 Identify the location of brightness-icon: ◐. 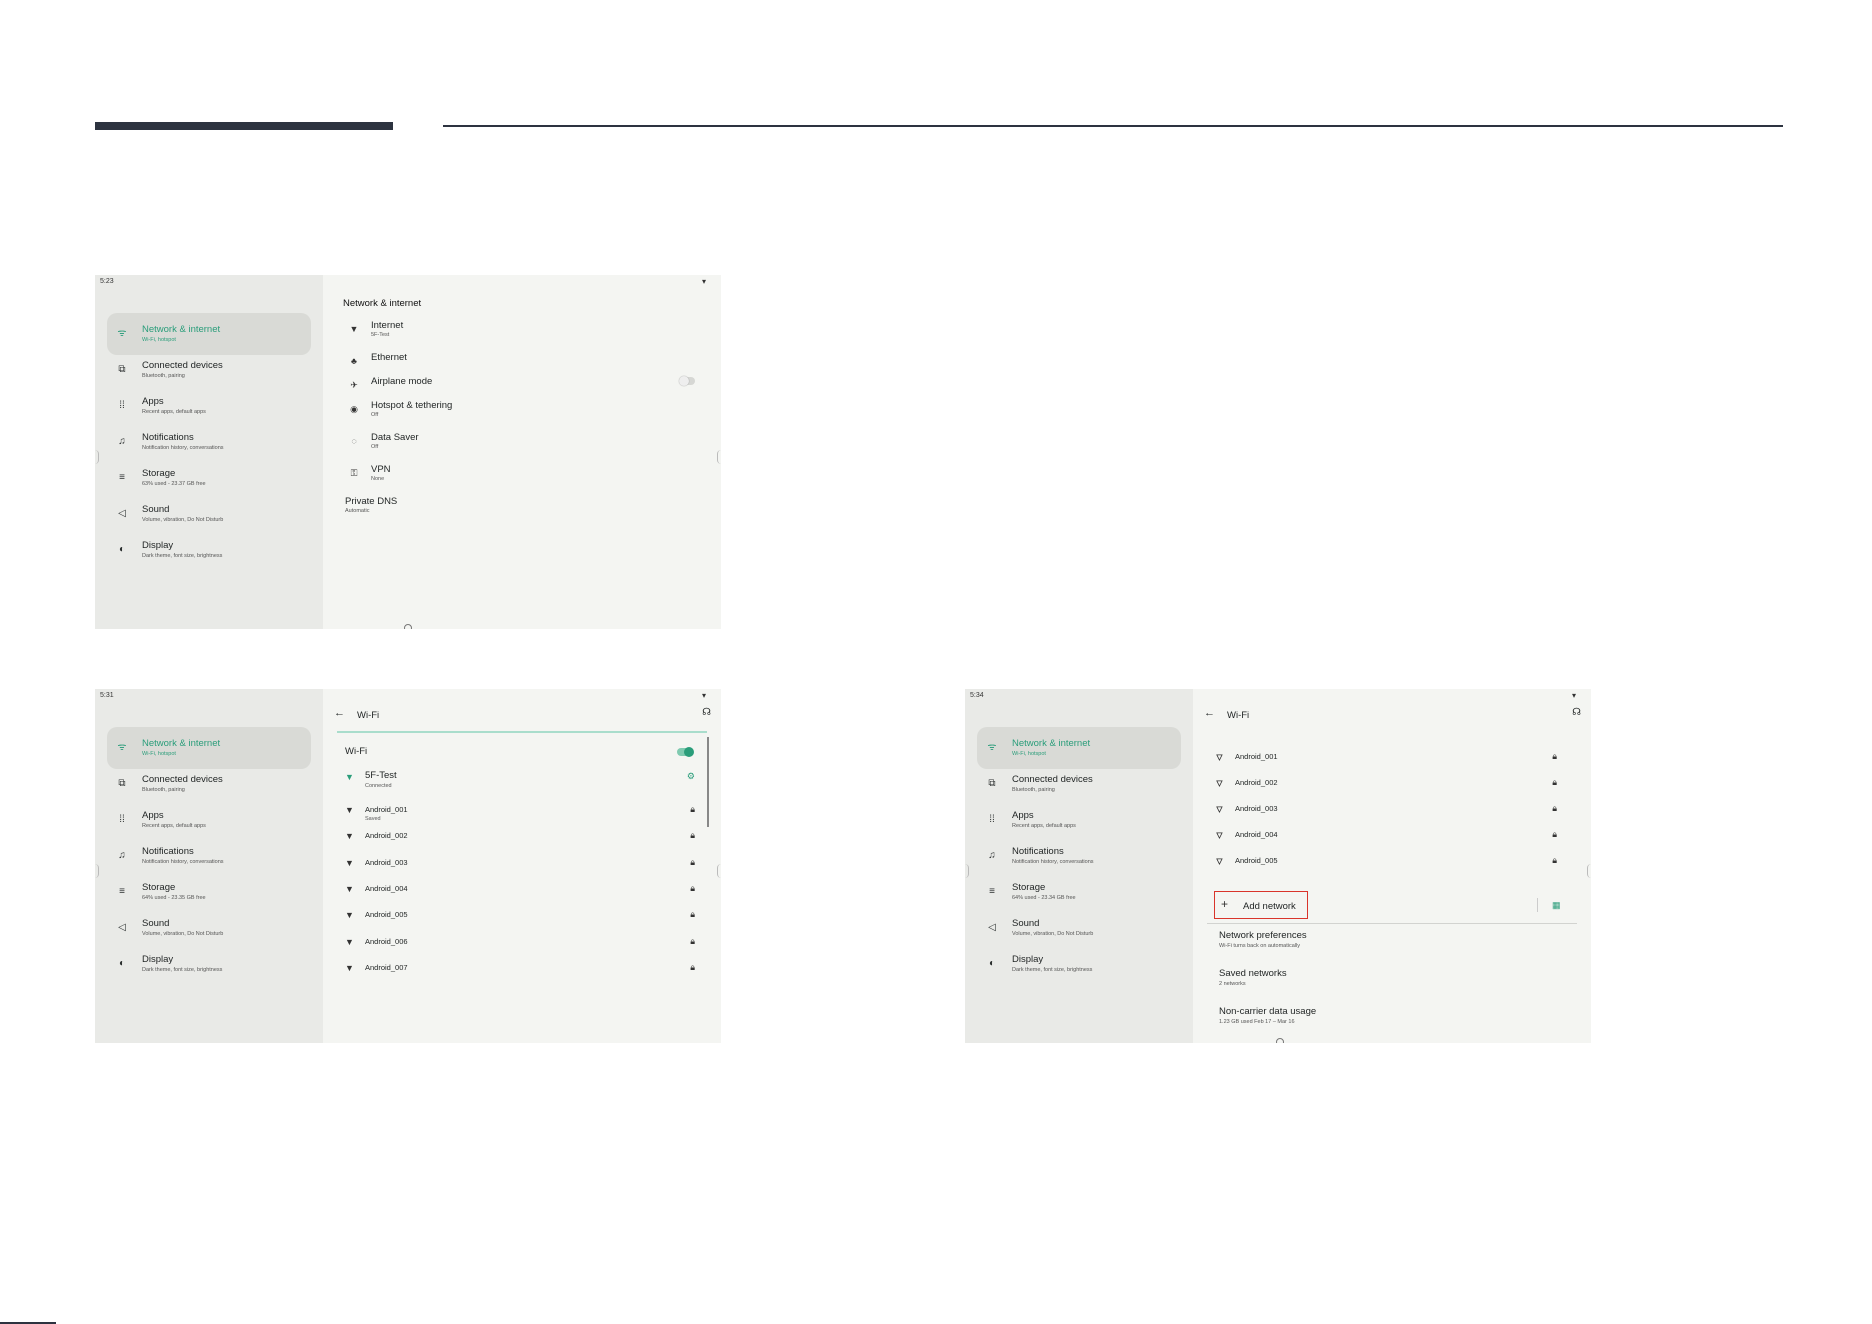
(992, 963).